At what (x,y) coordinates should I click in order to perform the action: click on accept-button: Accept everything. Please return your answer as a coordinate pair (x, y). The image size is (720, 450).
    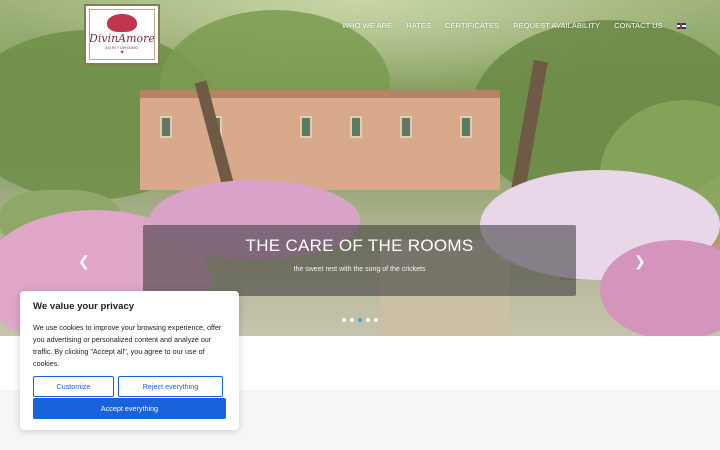
    Looking at the image, I should click on (129, 408).